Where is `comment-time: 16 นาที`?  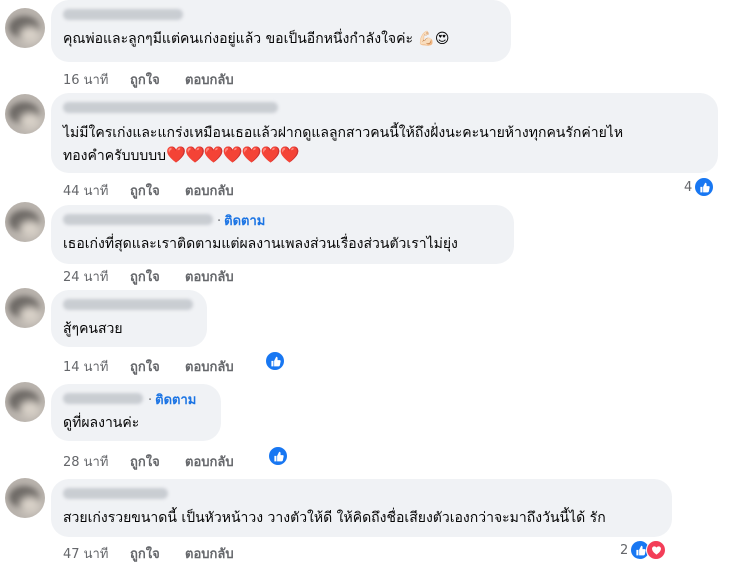
comment-time: 16 นาที is located at coordinates (85, 79).